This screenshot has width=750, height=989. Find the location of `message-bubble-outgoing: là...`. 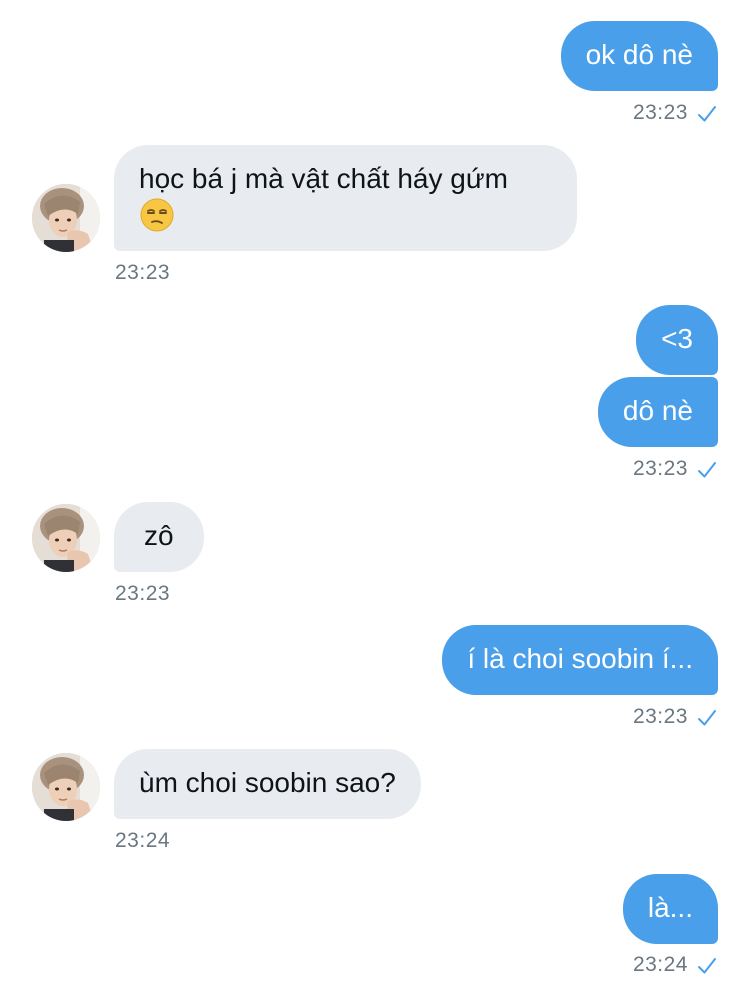

message-bubble-outgoing: là... is located at coordinates (670, 909).